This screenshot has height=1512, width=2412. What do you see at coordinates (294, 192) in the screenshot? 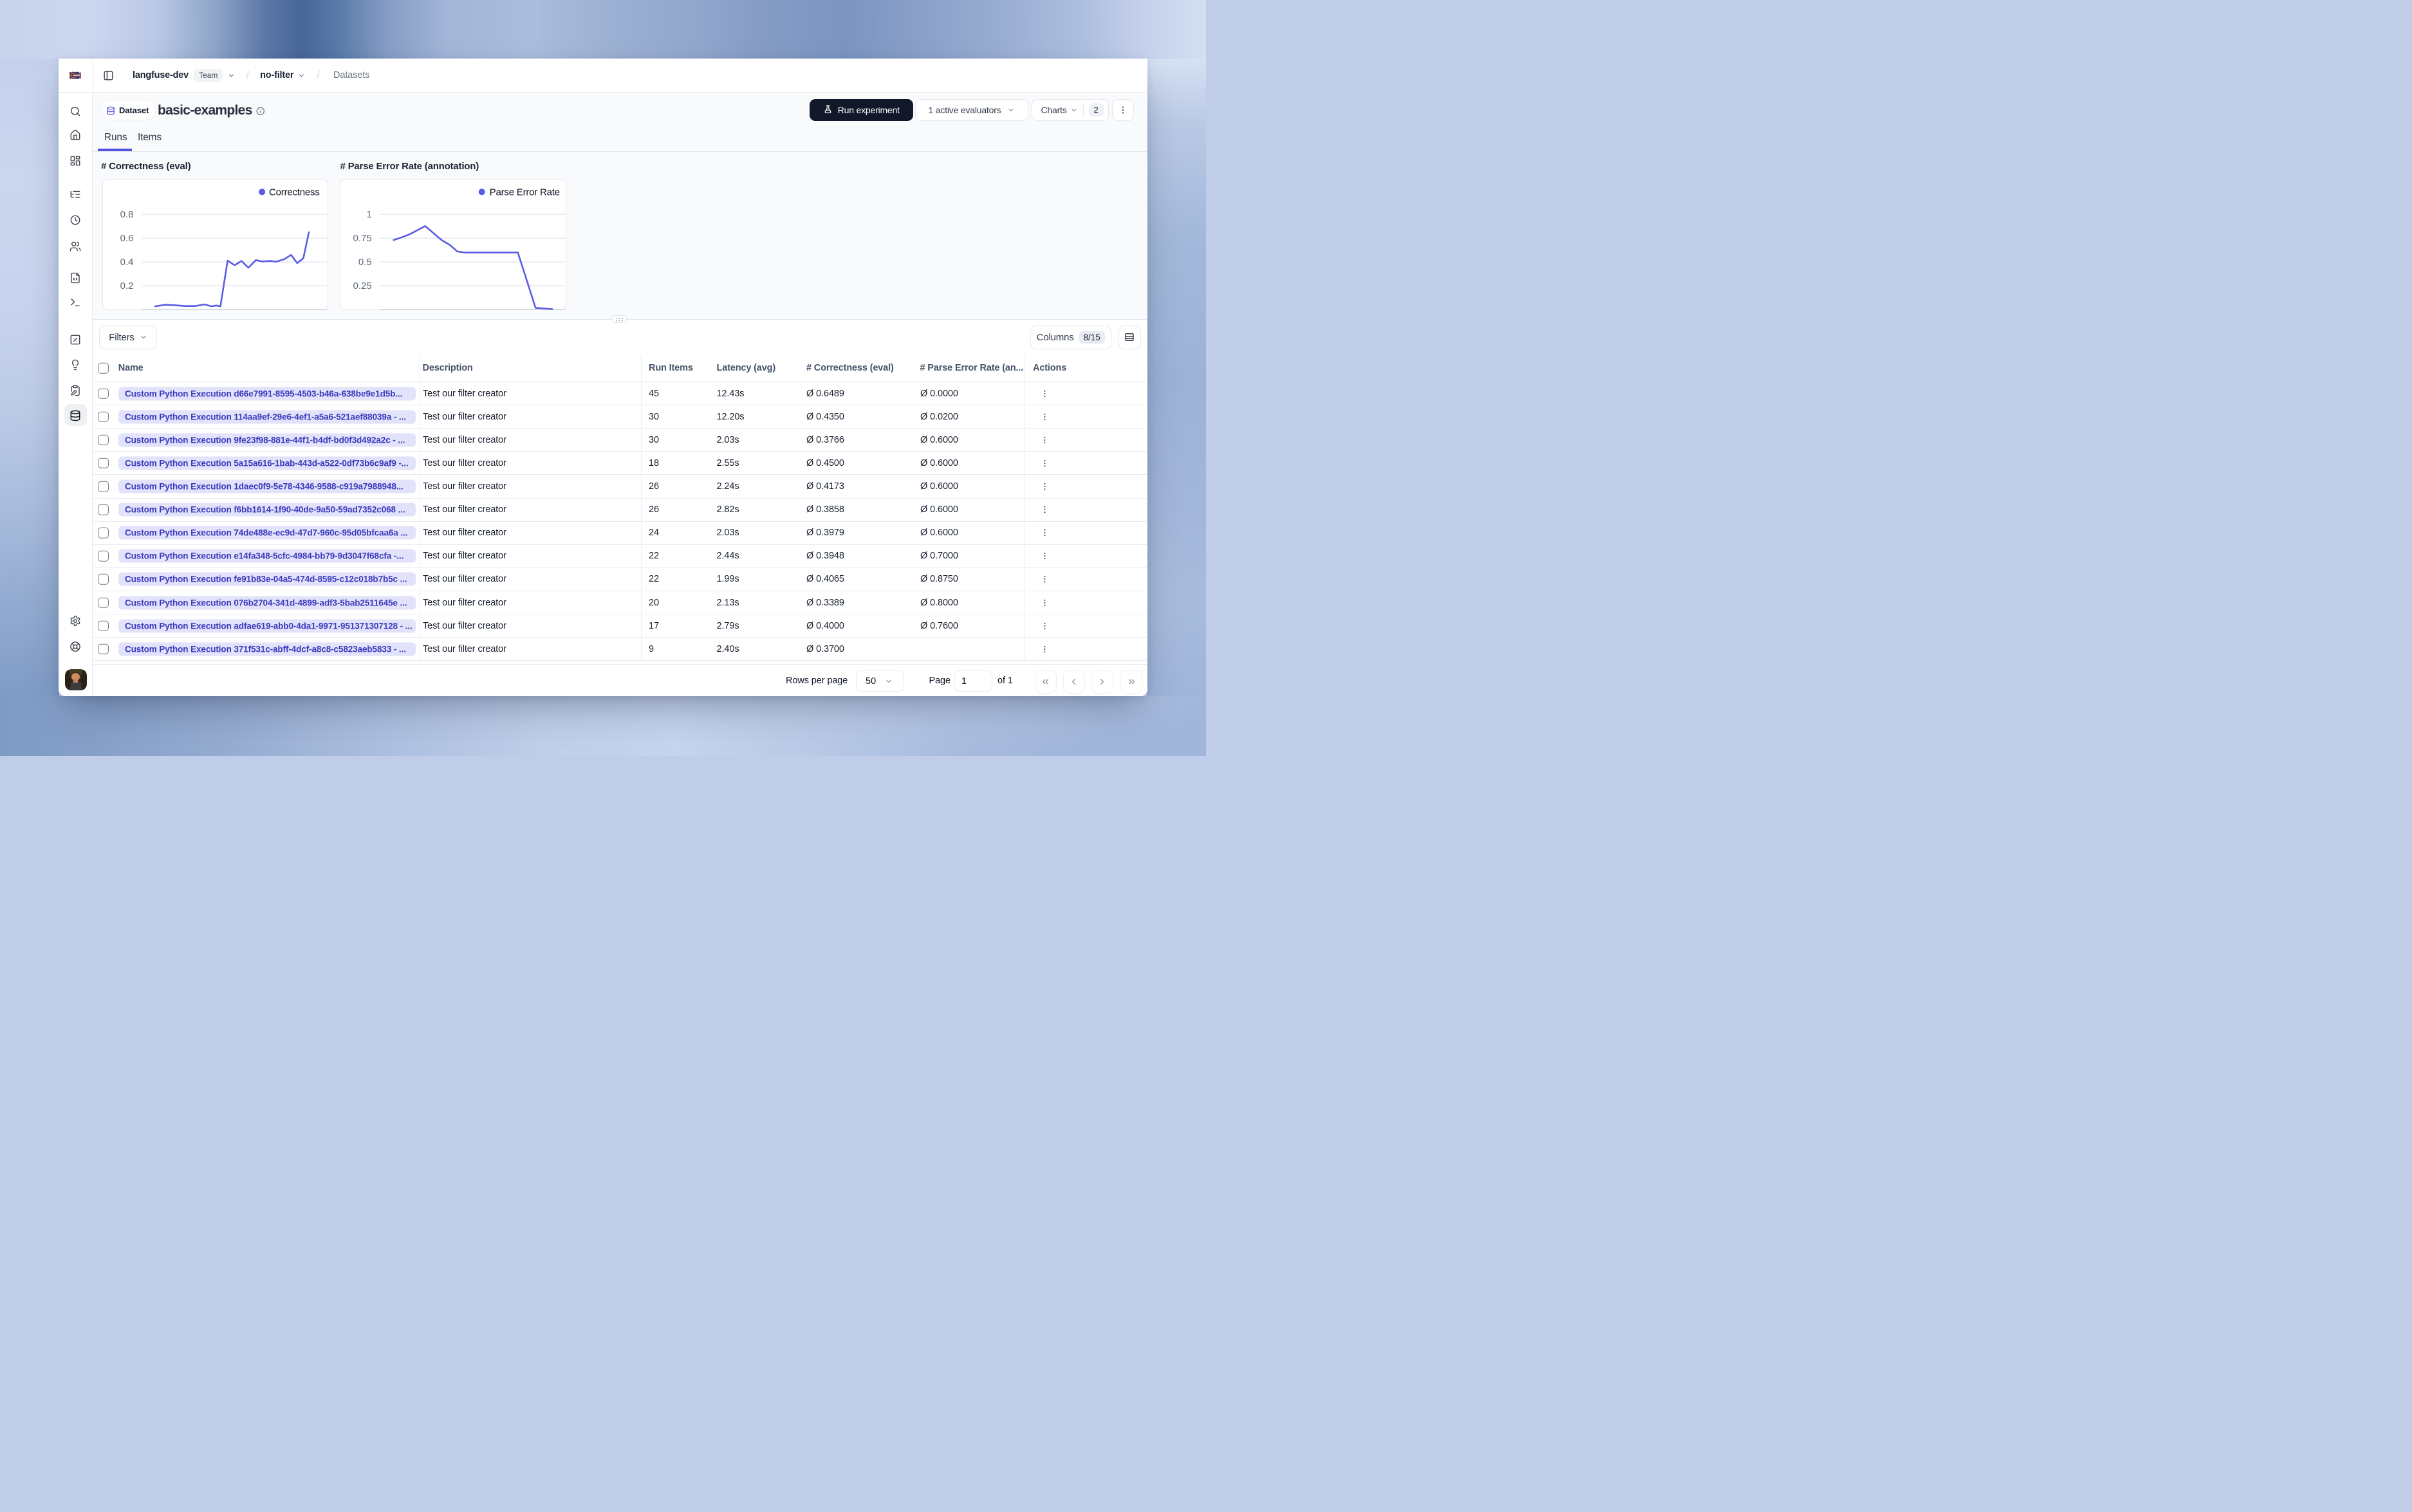
I see `svg-text: Correctness` at bounding box center [294, 192].